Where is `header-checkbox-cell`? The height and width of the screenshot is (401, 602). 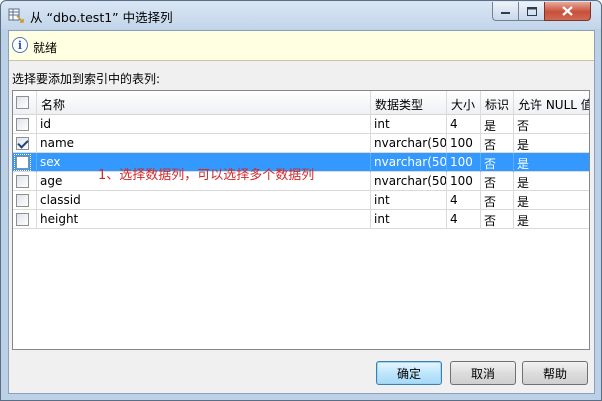 header-checkbox-cell is located at coordinates (25, 103).